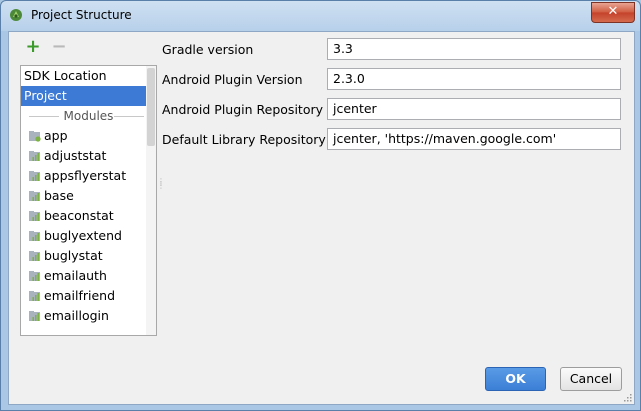 The width and height of the screenshot is (641, 411). I want to click on sidebar-scrollbar, so click(151, 200).